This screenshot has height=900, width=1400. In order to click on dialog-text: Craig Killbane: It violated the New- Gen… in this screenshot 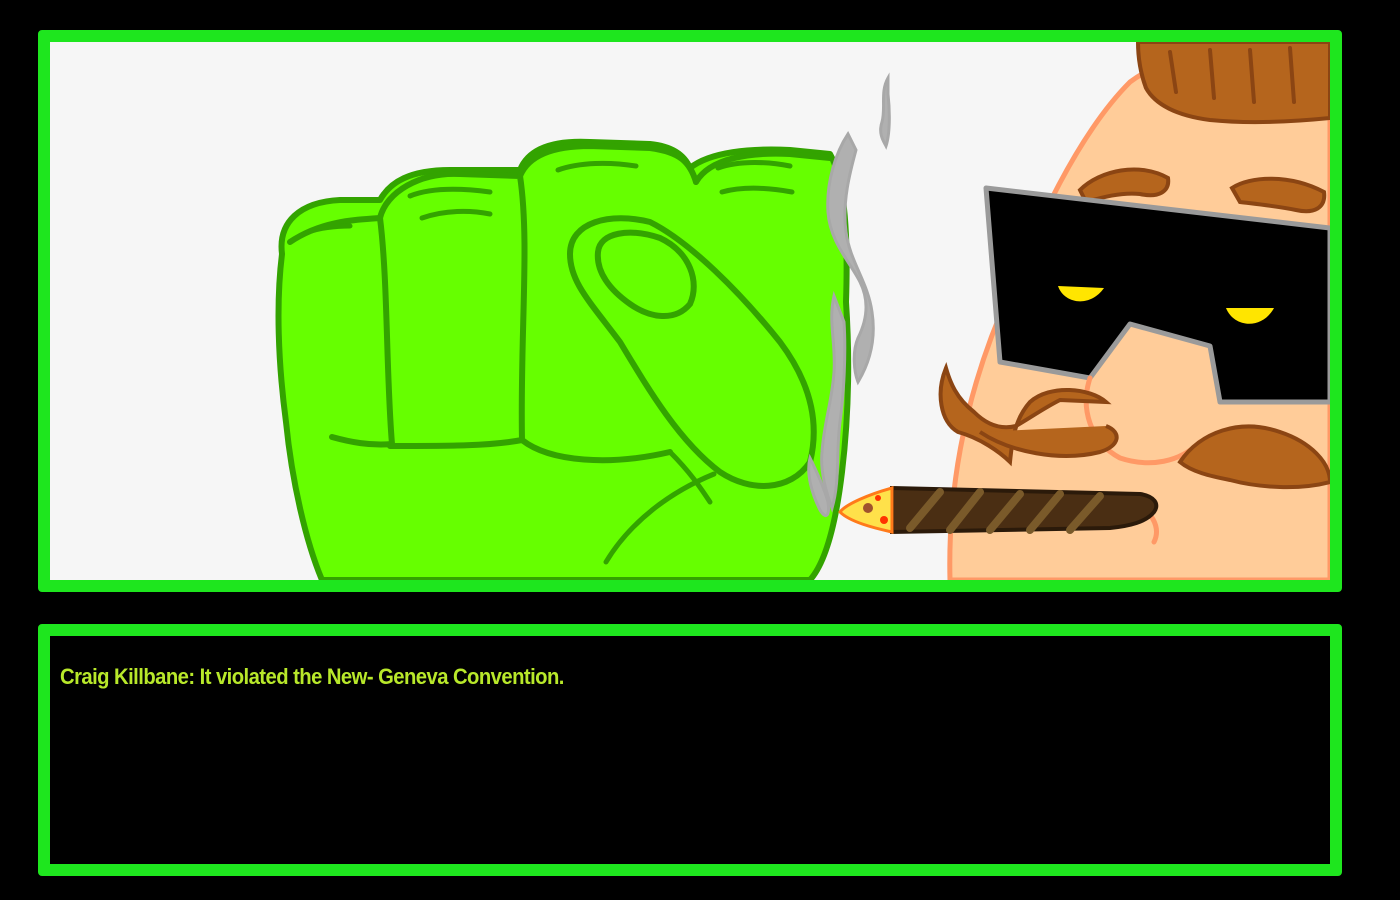, I will do `click(312, 676)`.